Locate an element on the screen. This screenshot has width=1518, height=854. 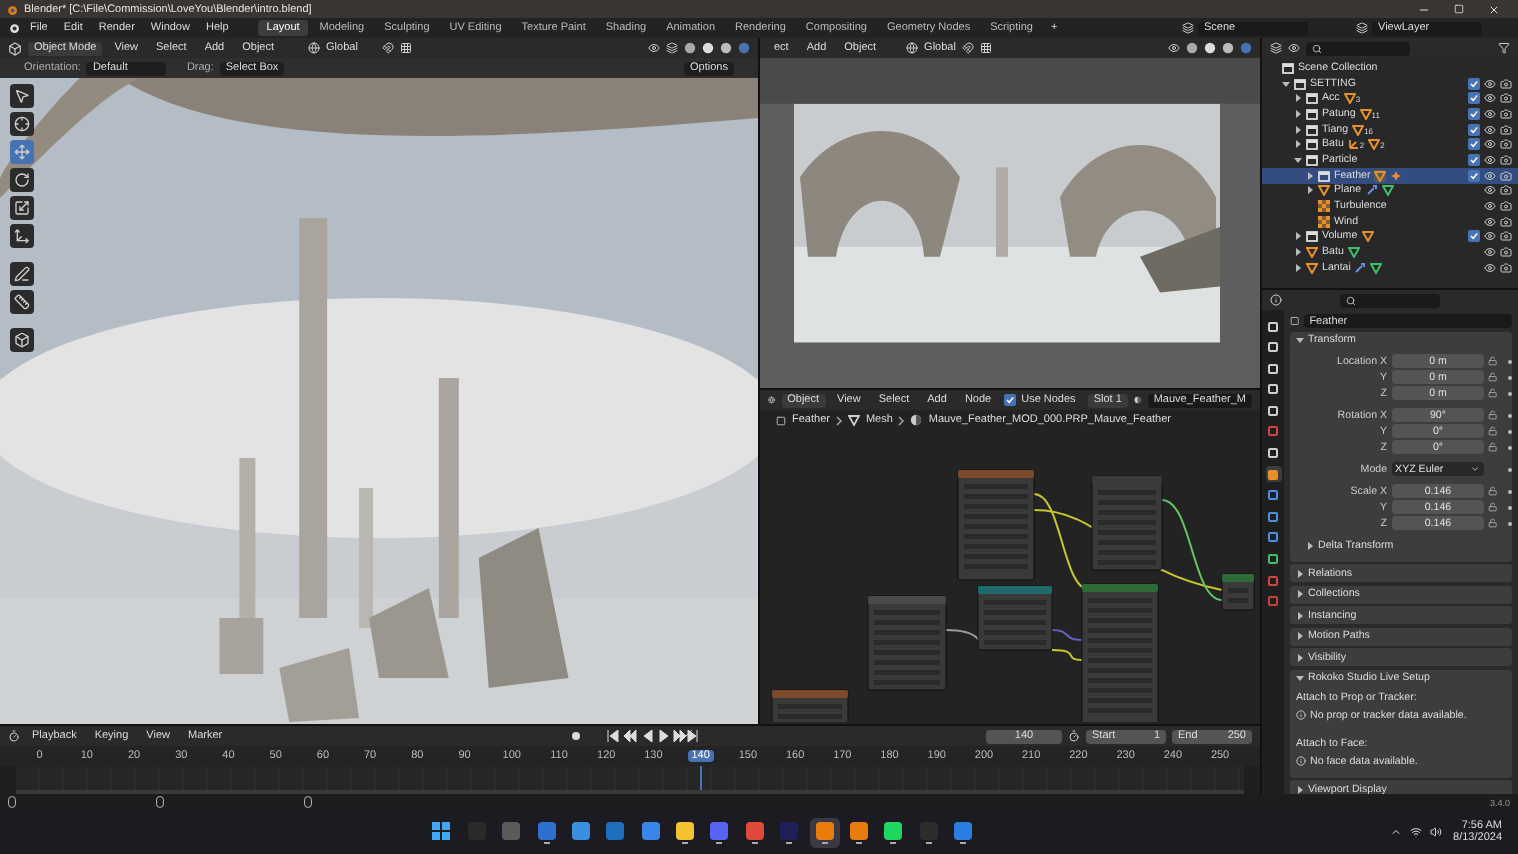
ruler-icon is located at coordinates (22, 302).